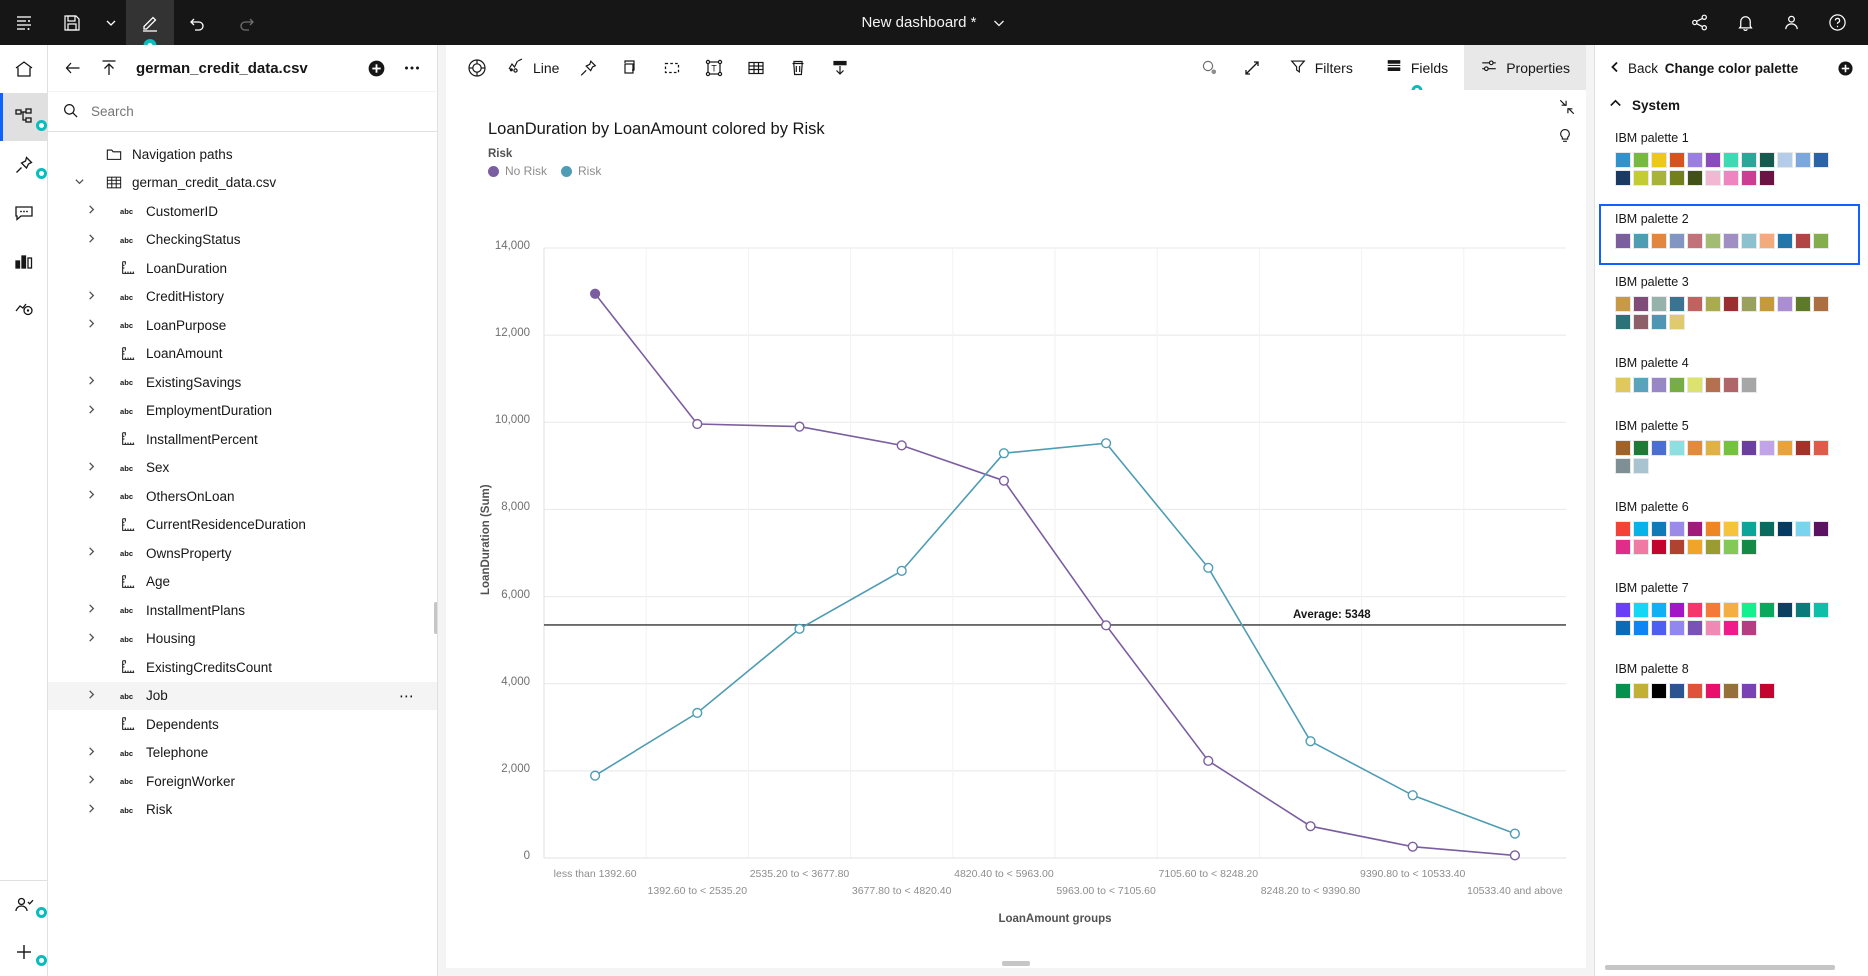 This screenshot has height=976, width=1868. Describe the element at coordinates (1729, 234) in the screenshot. I see `palette-option-2: IBM palette 2` at that location.